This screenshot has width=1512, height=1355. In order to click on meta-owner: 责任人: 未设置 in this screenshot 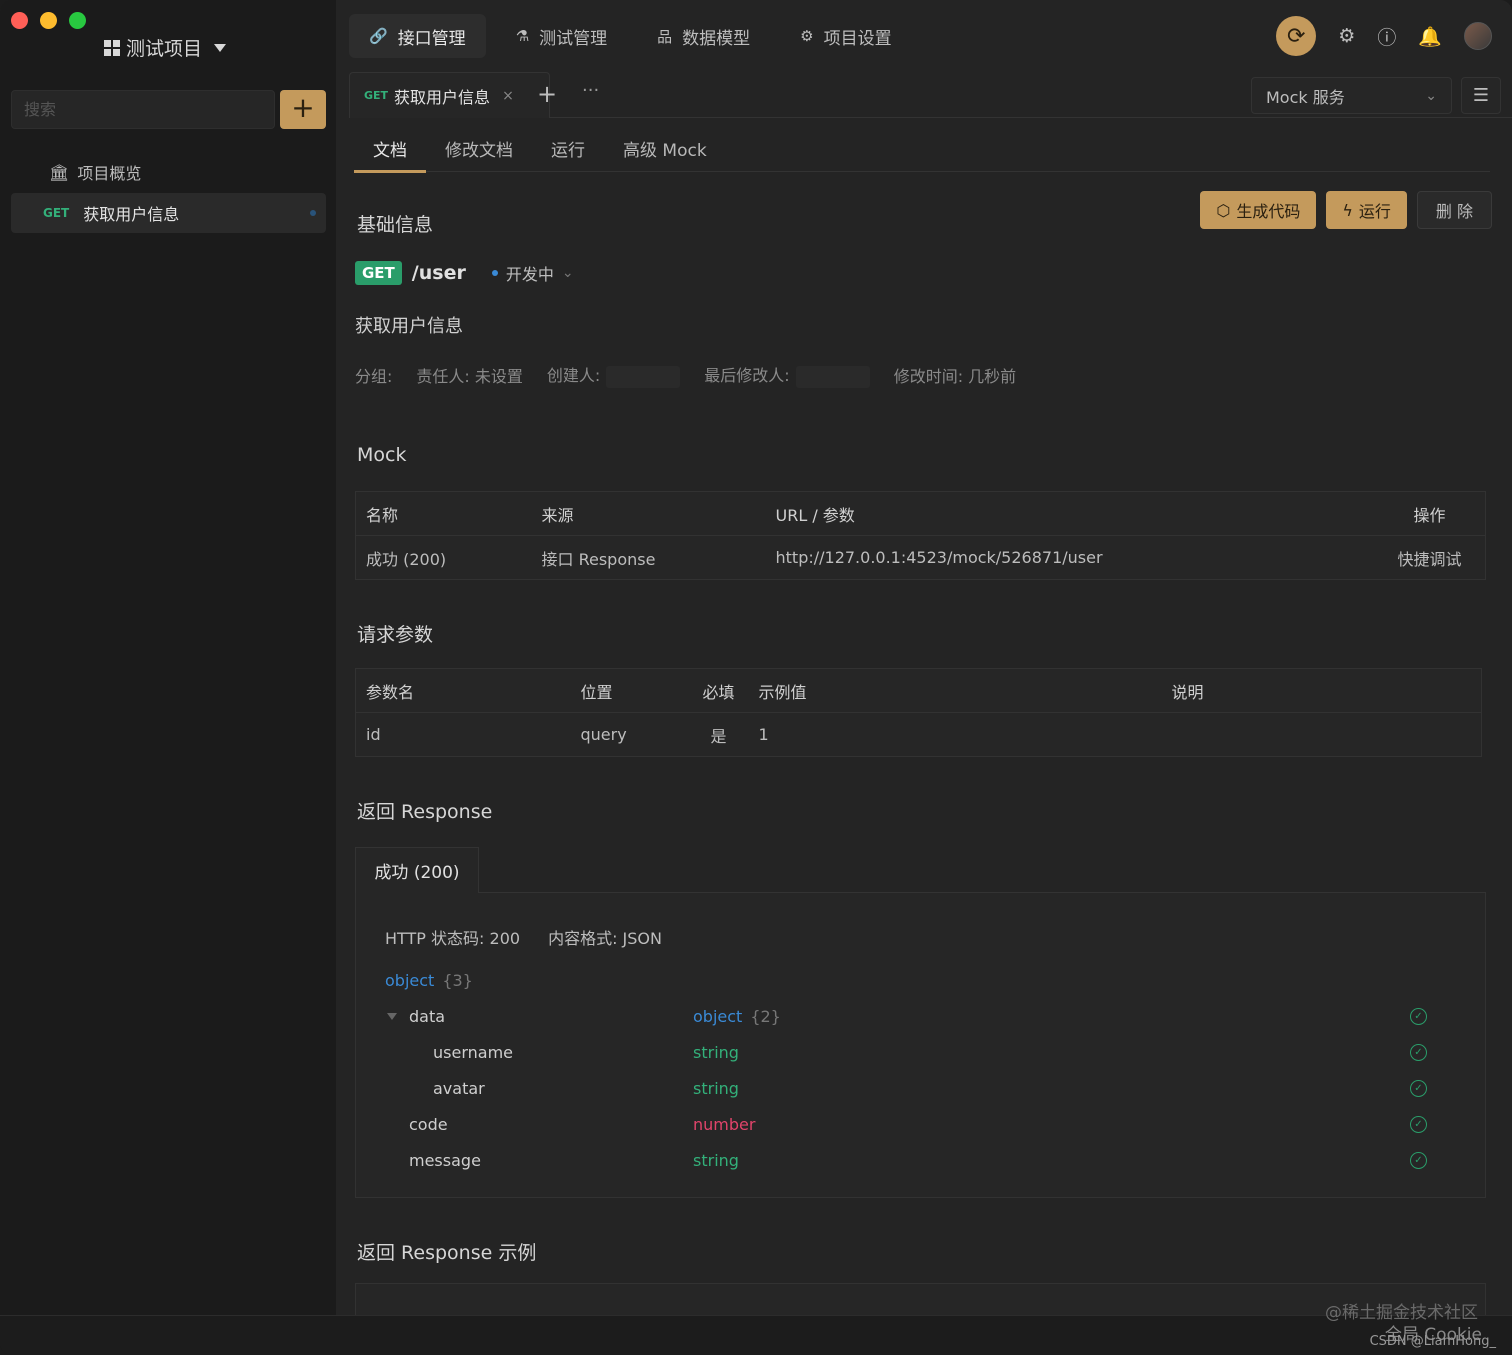, I will do `click(469, 376)`.